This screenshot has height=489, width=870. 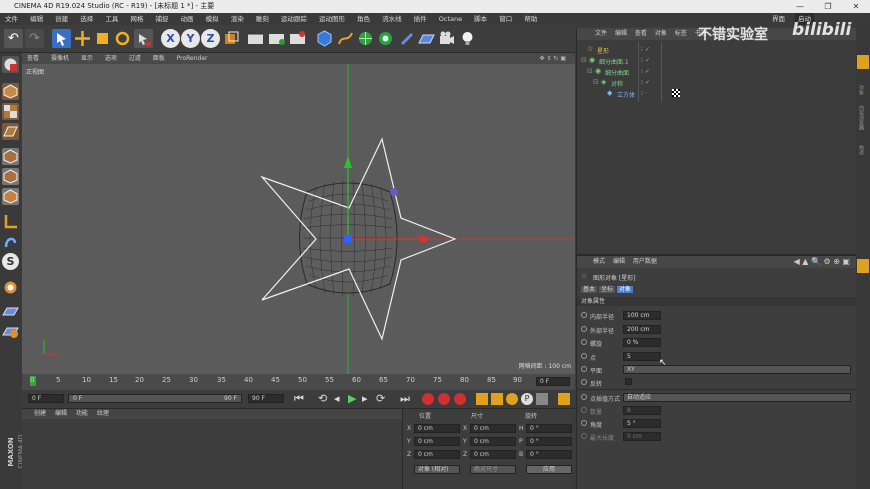 What do you see at coordinates (10, 176) in the screenshot?
I see `edges-mode-icon` at bounding box center [10, 176].